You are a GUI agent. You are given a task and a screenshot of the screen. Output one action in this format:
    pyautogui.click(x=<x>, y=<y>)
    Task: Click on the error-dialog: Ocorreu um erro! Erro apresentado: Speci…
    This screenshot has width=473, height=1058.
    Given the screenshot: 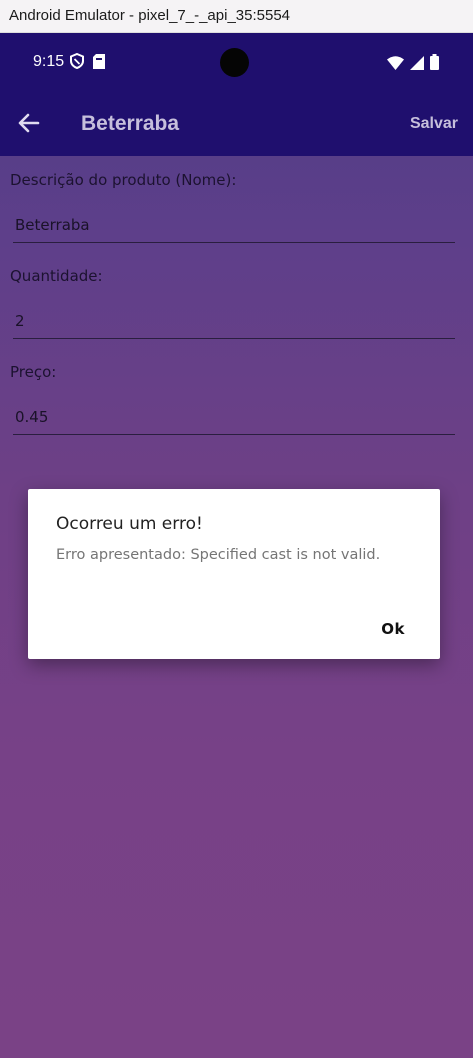 What is the action you would take?
    pyautogui.click(x=234, y=574)
    